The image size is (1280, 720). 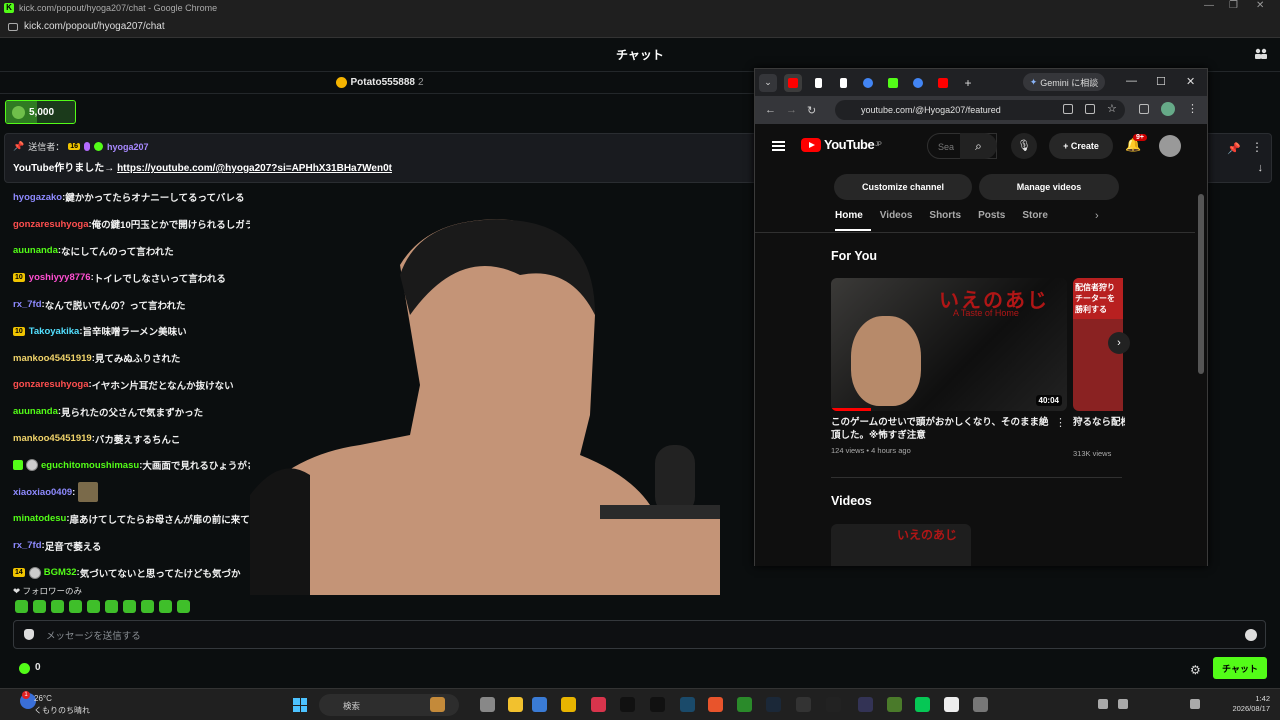 I want to click on taskbar-line-icon, so click(x=922, y=704).